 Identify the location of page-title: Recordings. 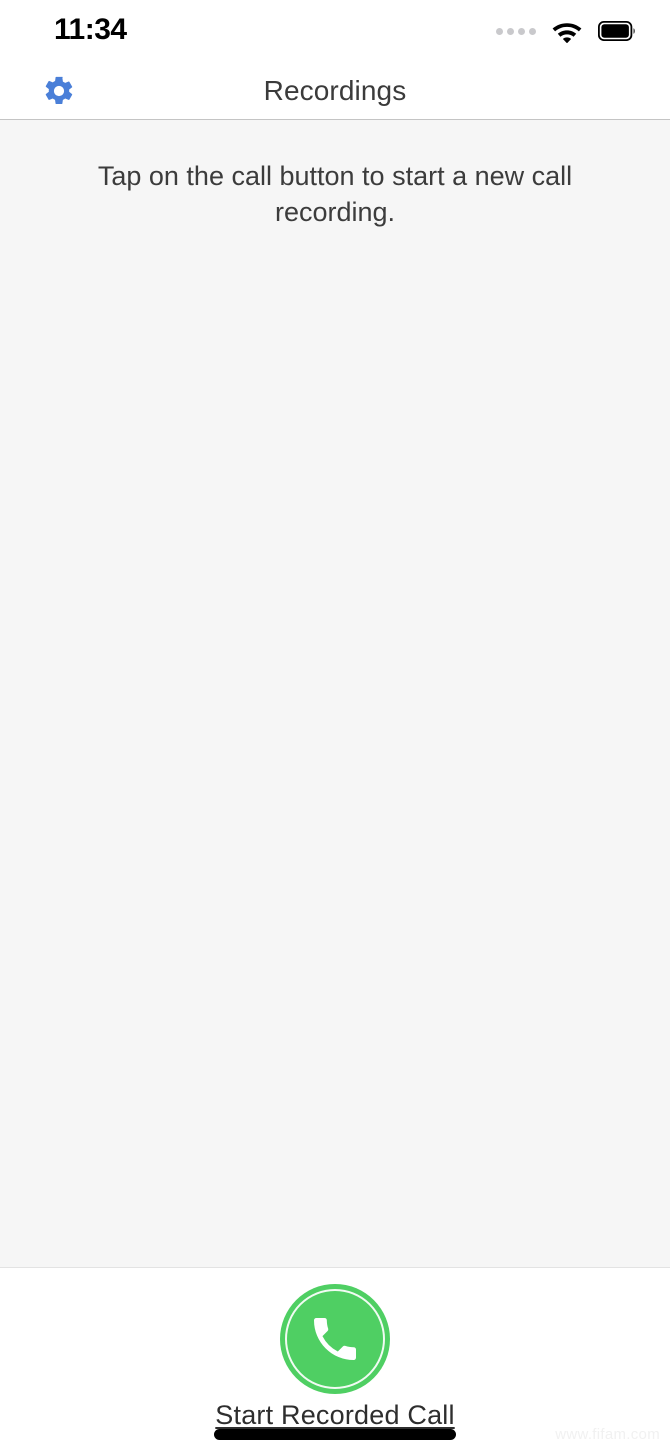
(335, 90).